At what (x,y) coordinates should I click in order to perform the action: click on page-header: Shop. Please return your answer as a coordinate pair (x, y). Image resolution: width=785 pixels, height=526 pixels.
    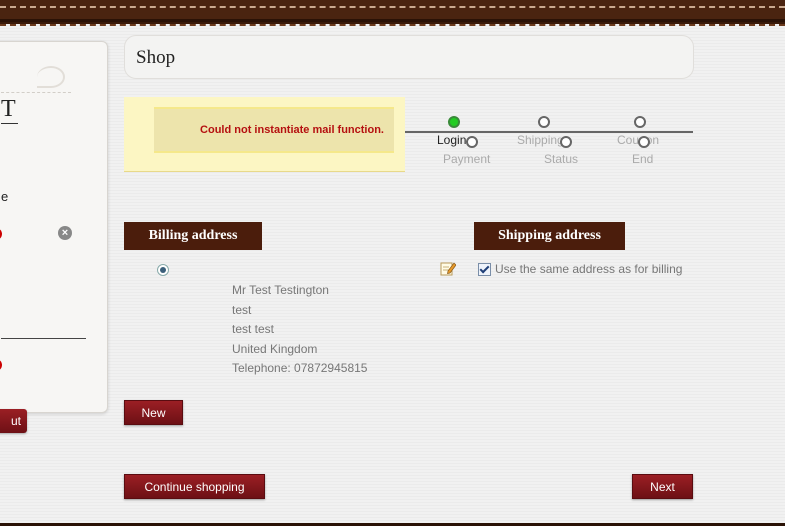
    Looking at the image, I should click on (409, 57).